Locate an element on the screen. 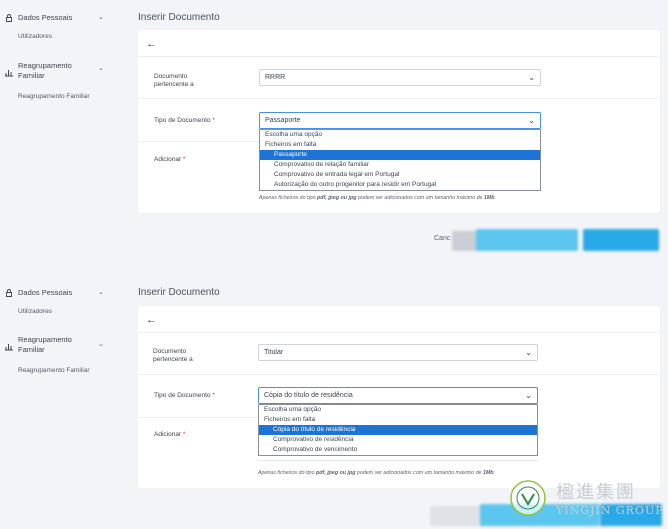 Image resolution: width=668 pixels, height=529 pixels. doc-type-select: Cópia do título de residência ⌄ is located at coordinates (398, 395).